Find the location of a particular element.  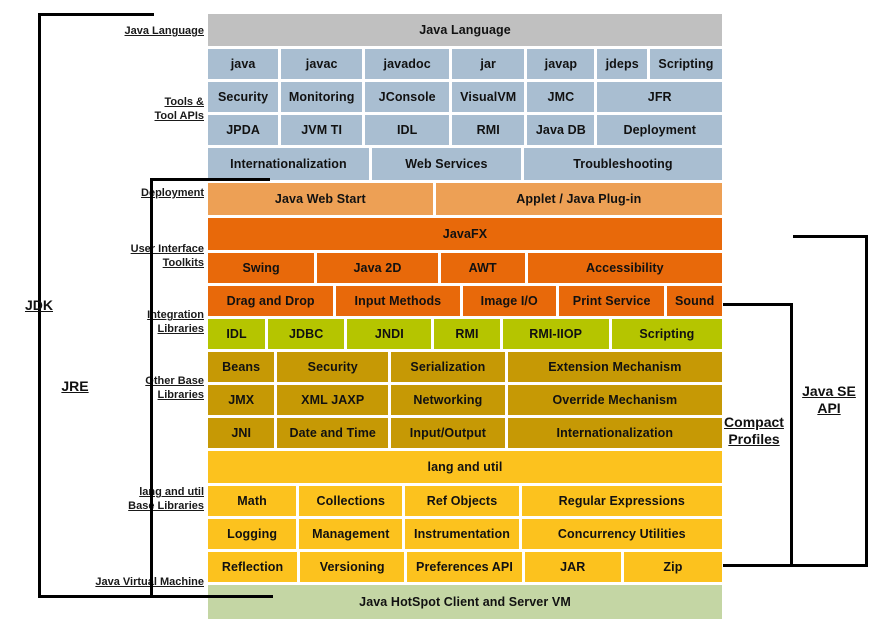

cell-internationalization: Internationalization is located at coordinates (614, 433).